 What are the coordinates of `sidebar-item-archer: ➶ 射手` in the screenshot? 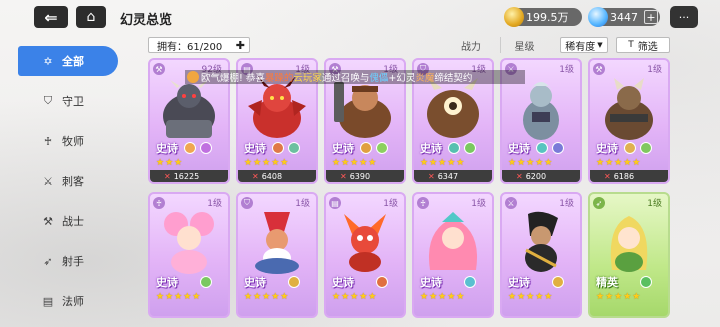 It's located at (68, 261).